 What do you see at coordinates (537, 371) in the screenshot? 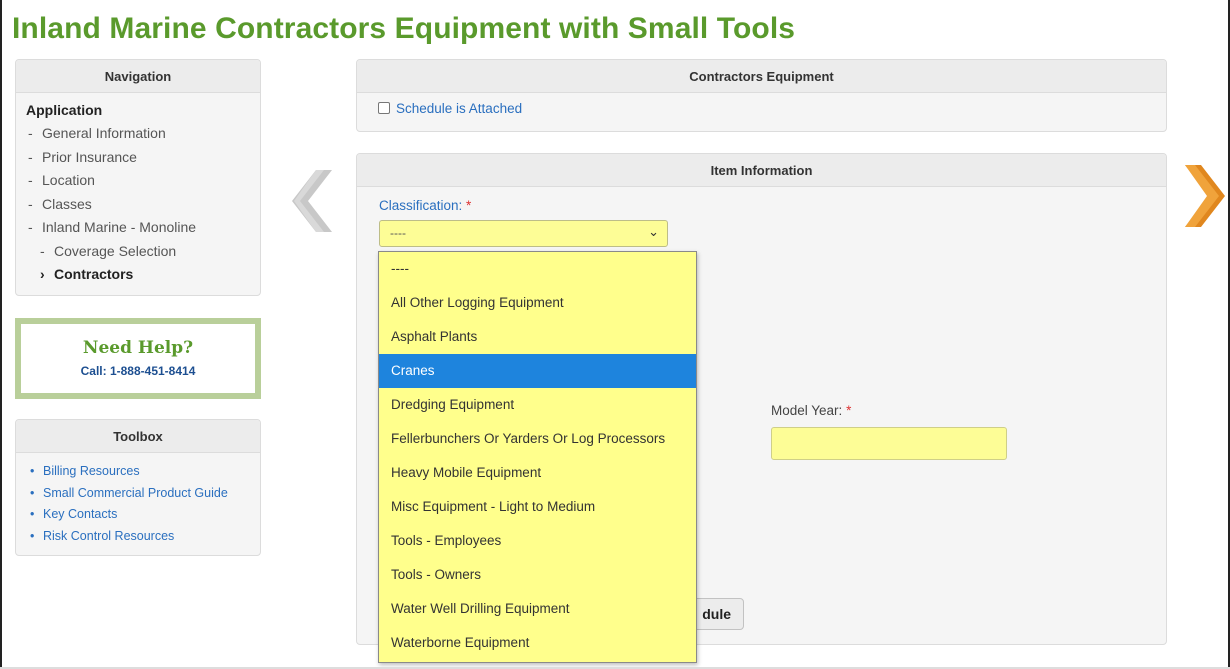
I see `option-cranes: Cranes` at bounding box center [537, 371].